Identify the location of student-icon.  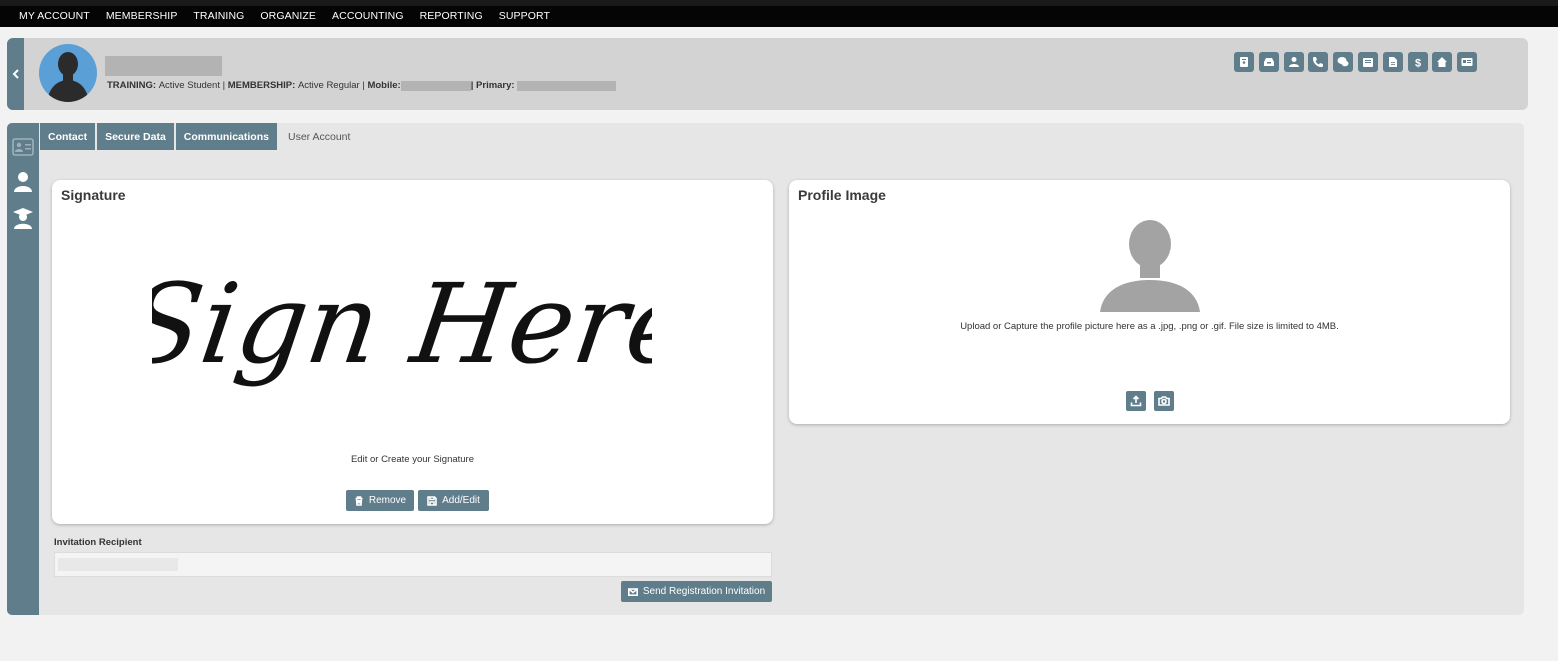
(23, 218).